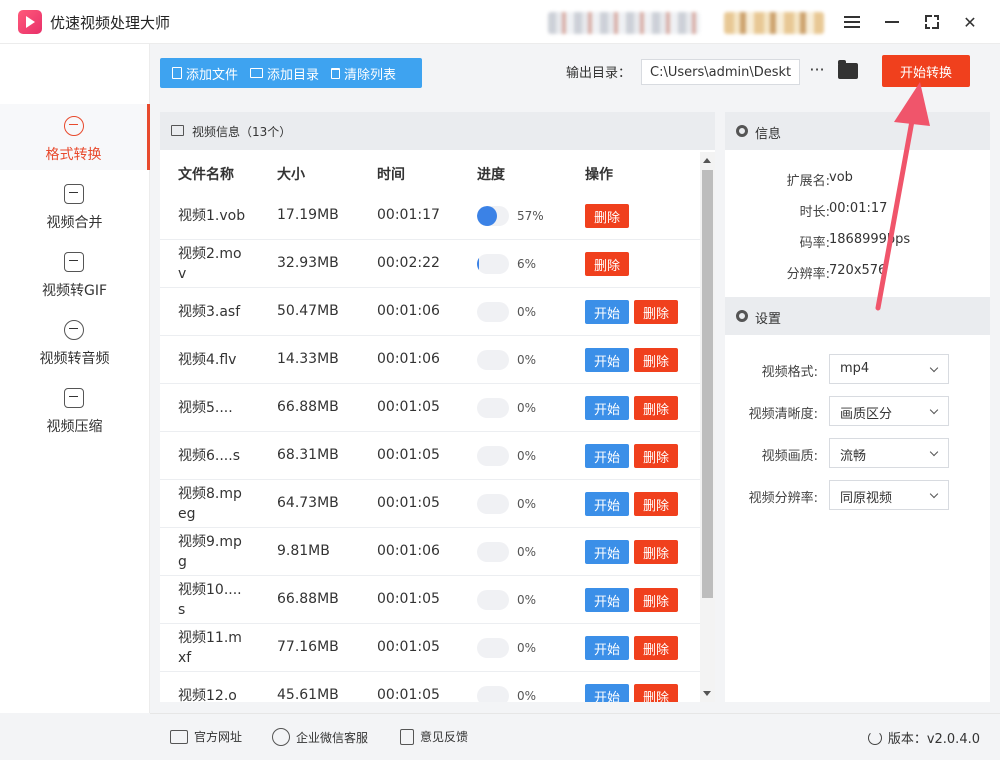  Describe the element at coordinates (932, 22) in the screenshot. I see `maximize-icon` at that location.